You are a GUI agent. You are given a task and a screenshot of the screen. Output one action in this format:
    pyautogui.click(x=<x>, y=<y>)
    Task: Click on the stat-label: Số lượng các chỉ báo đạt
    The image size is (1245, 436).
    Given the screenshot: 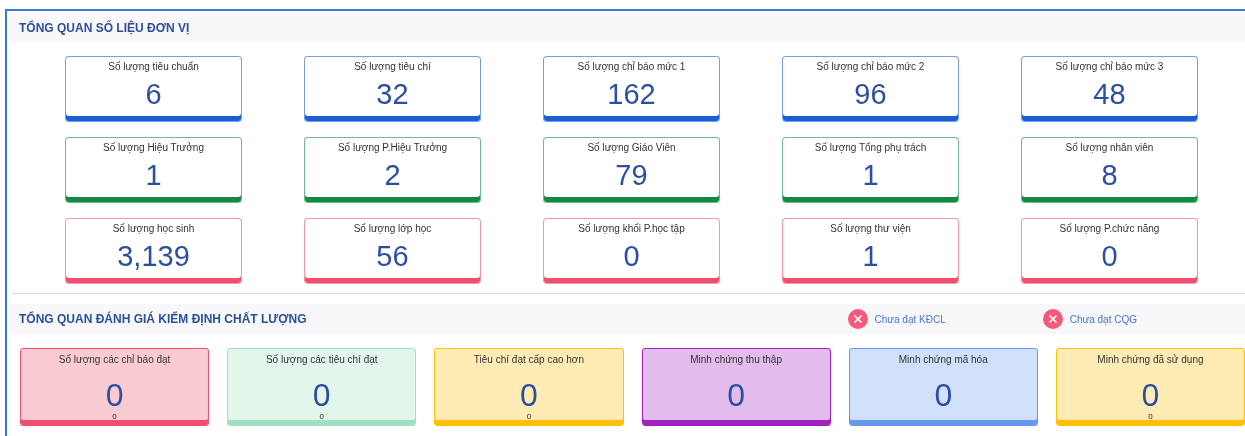 What is the action you would take?
    pyautogui.click(x=114, y=359)
    